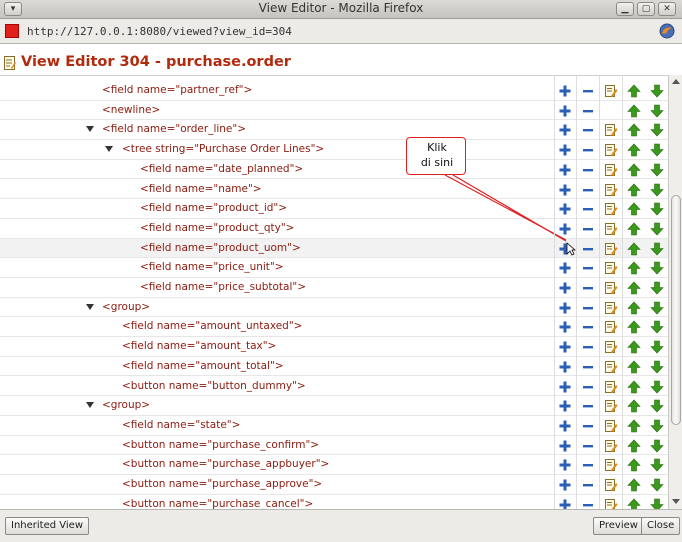 This screenshot has width=682, height=542. Describe the element at coordinates (334, 288) in the screenshot. I see `tree-row: <field name="price_subtotal">` at that location.